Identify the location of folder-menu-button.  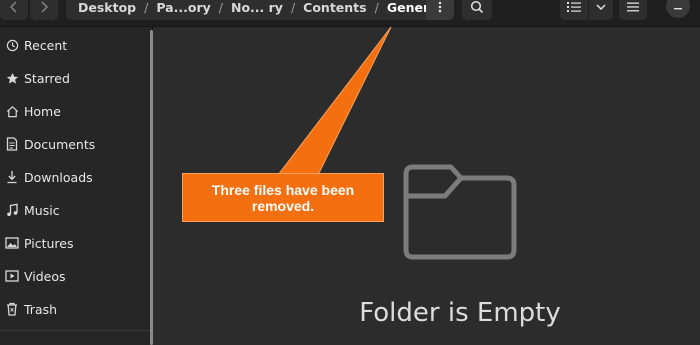
(440, 10).